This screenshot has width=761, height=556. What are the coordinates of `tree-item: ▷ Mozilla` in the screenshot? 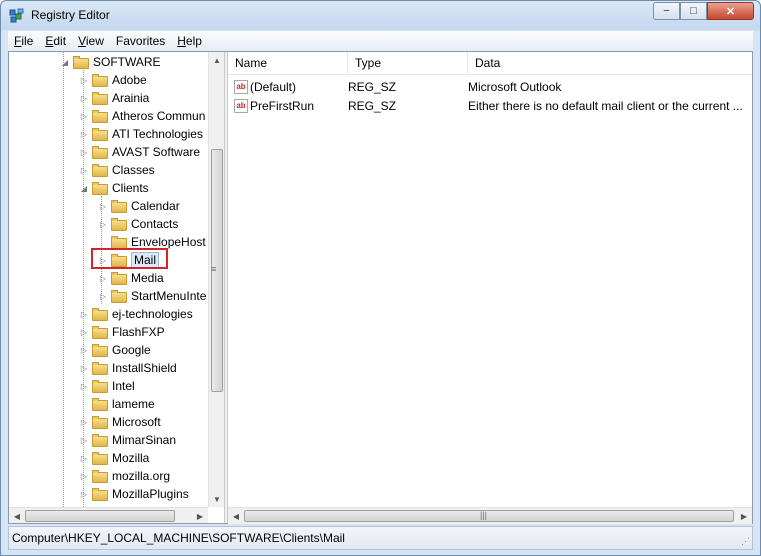 It's located at (114, 458).